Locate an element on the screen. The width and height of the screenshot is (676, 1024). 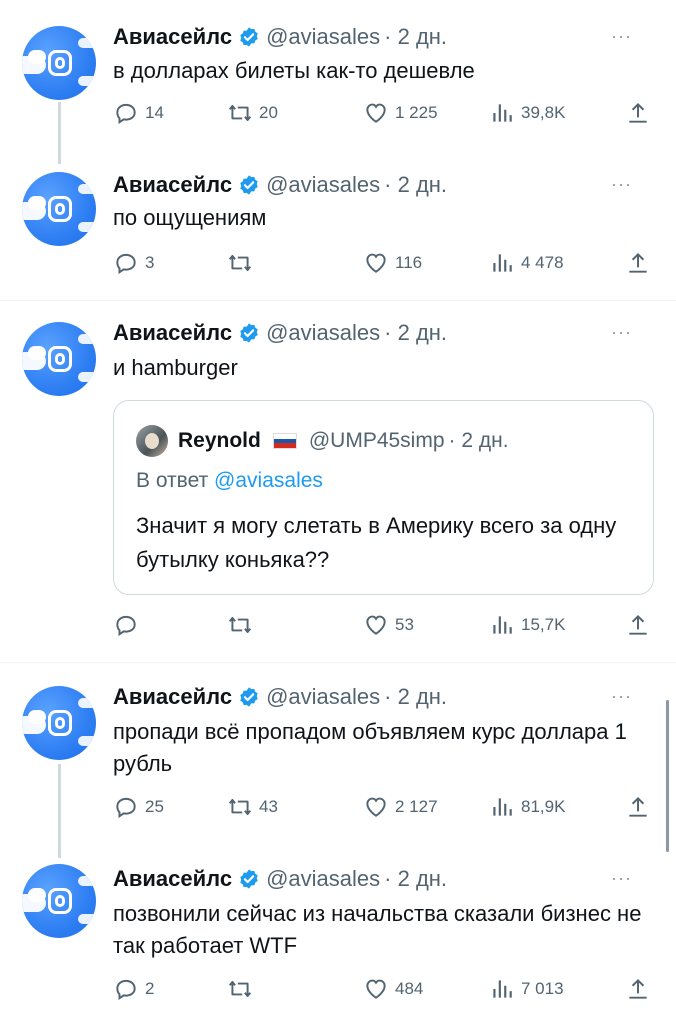
like-button: 53 is located at coordinates (388, 625).